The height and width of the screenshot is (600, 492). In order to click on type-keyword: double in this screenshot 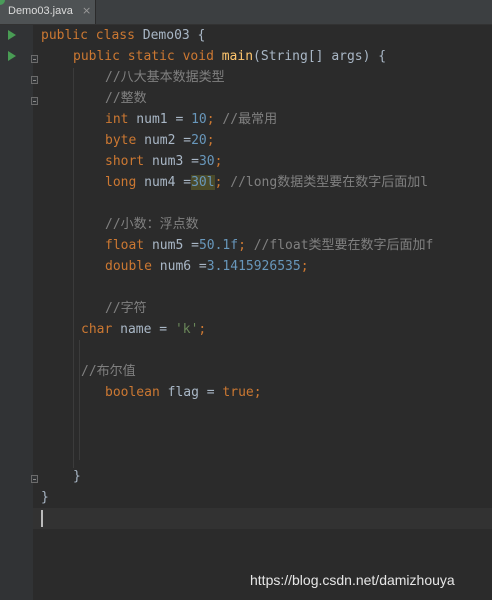, I will do `click(128, 266)`.